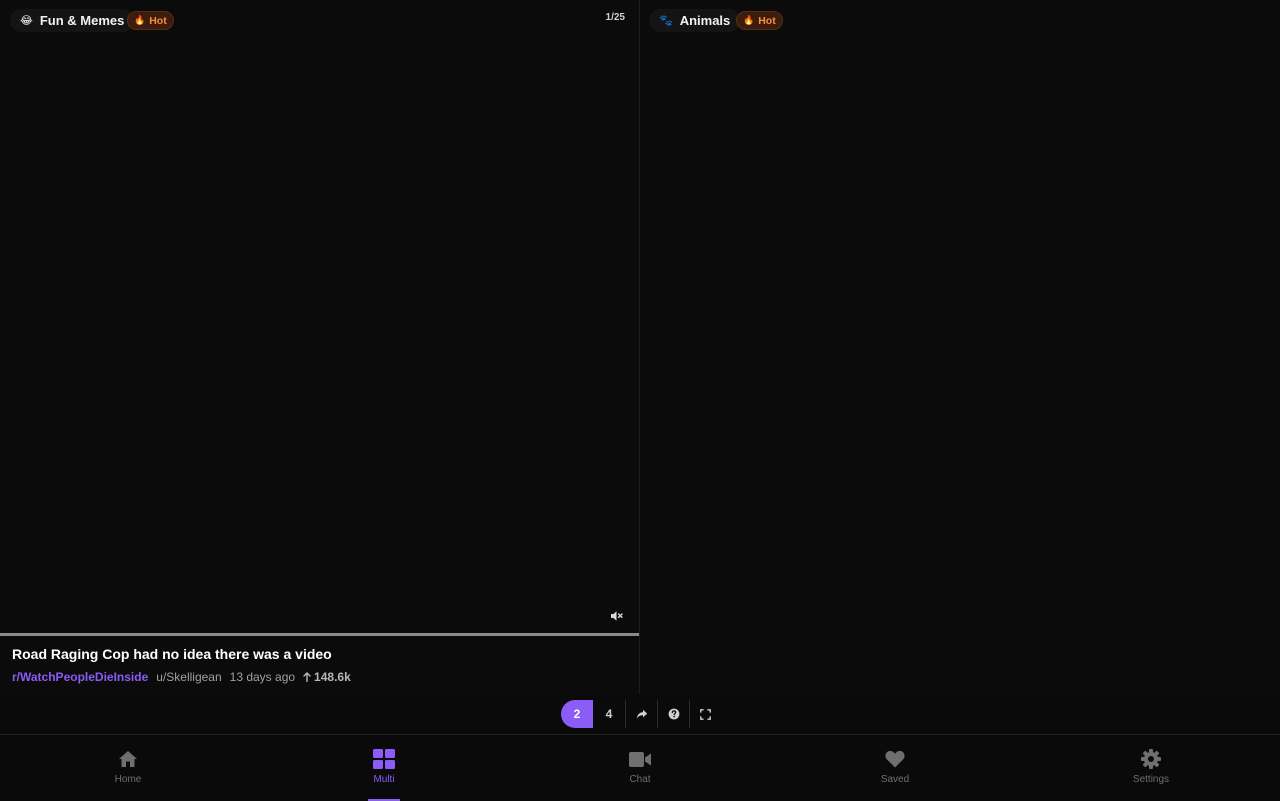 The height and width of the screenshot is (801, 1280). I want to click on nav-home: Home, so click(128, 768).